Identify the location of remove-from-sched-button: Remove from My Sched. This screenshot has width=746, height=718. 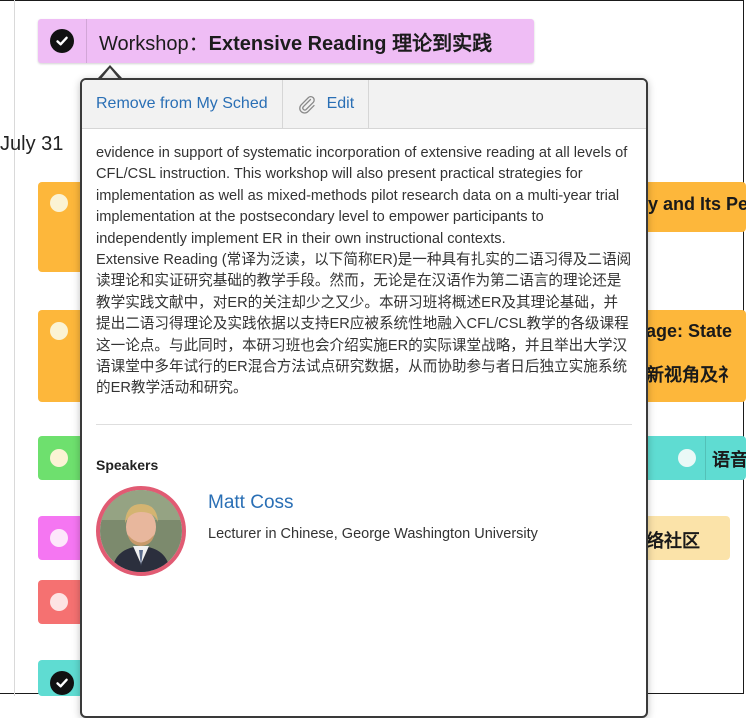
(182, 104).